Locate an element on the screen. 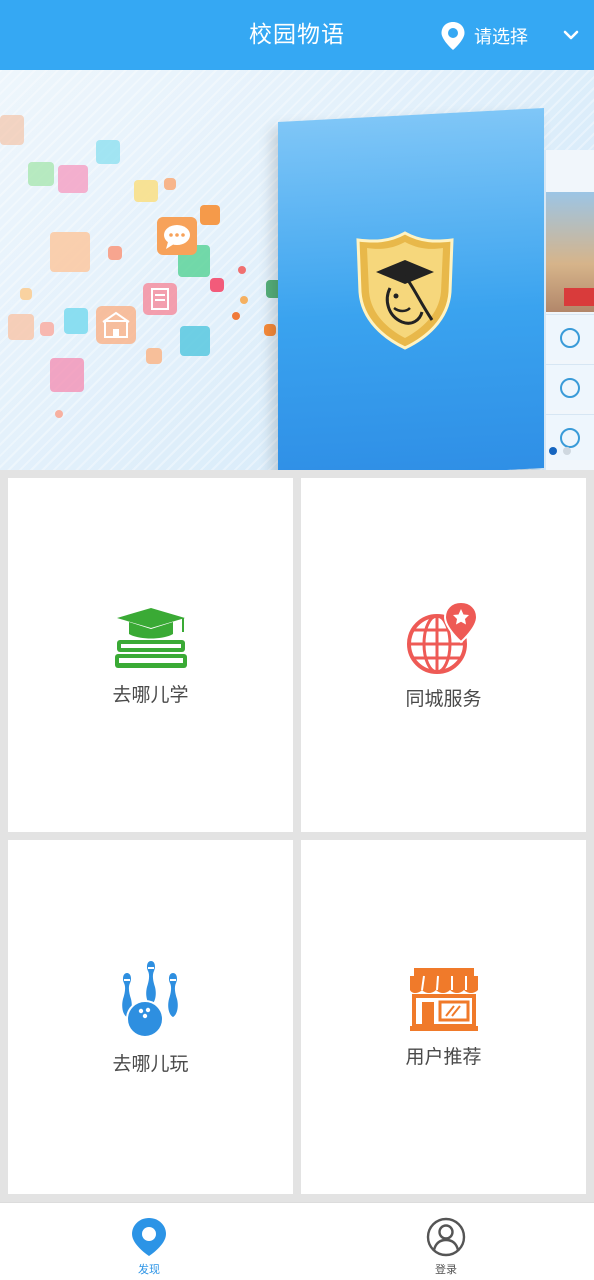 The height and width of the screenshot is (1280, 594). location-label: 请选择 is located at coordinates (501, 37).